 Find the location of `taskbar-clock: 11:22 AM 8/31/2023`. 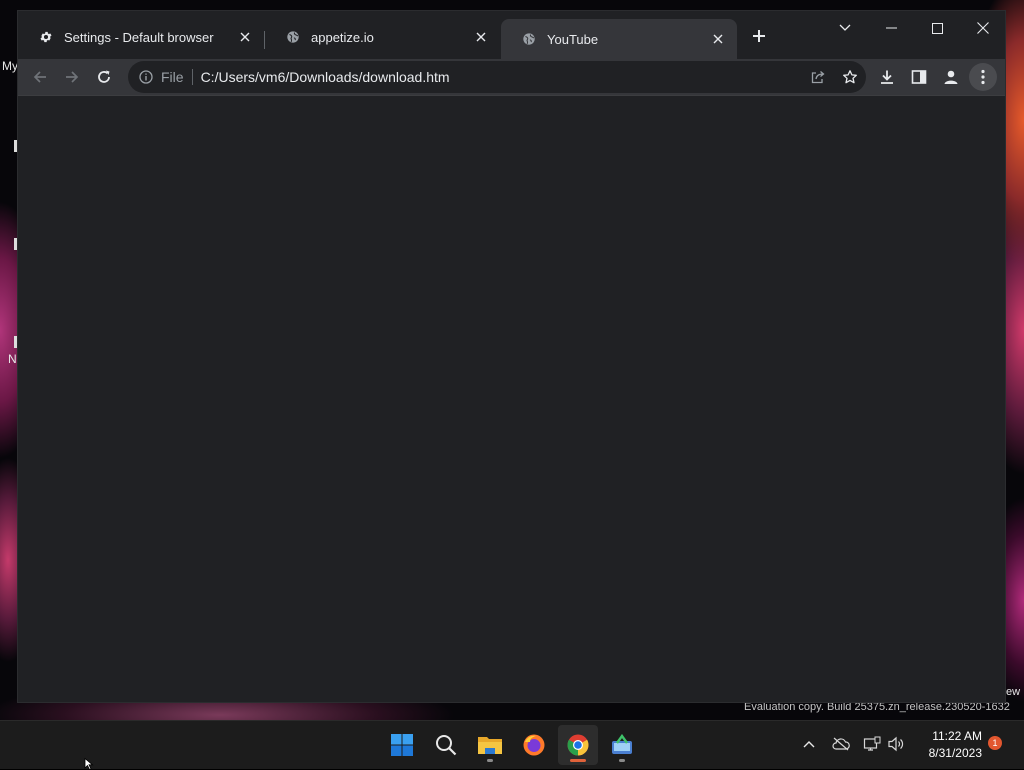

taskbar-clock: 11:22 AM 8/31/2023 is located at coordinates (949, 745).